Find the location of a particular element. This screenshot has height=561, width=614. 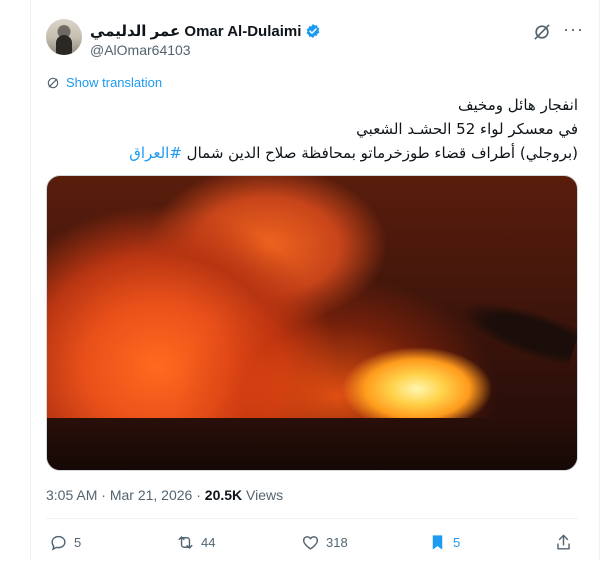

reply-icon is located at coordinates (58, 543).